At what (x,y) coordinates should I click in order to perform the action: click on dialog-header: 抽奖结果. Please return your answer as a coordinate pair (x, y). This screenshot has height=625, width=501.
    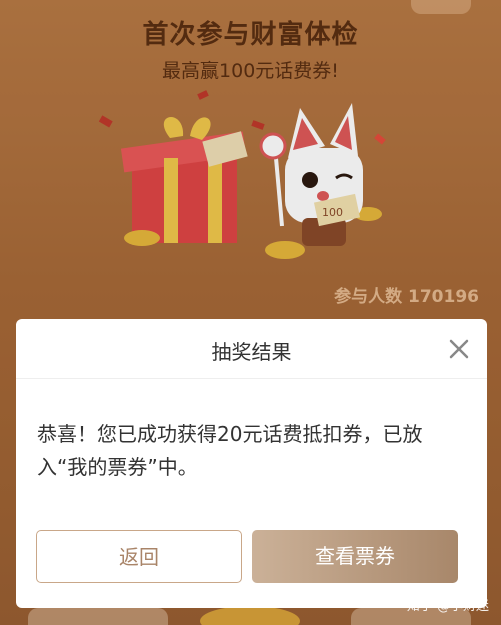
    Looking at the image, I should click on (251, 349).